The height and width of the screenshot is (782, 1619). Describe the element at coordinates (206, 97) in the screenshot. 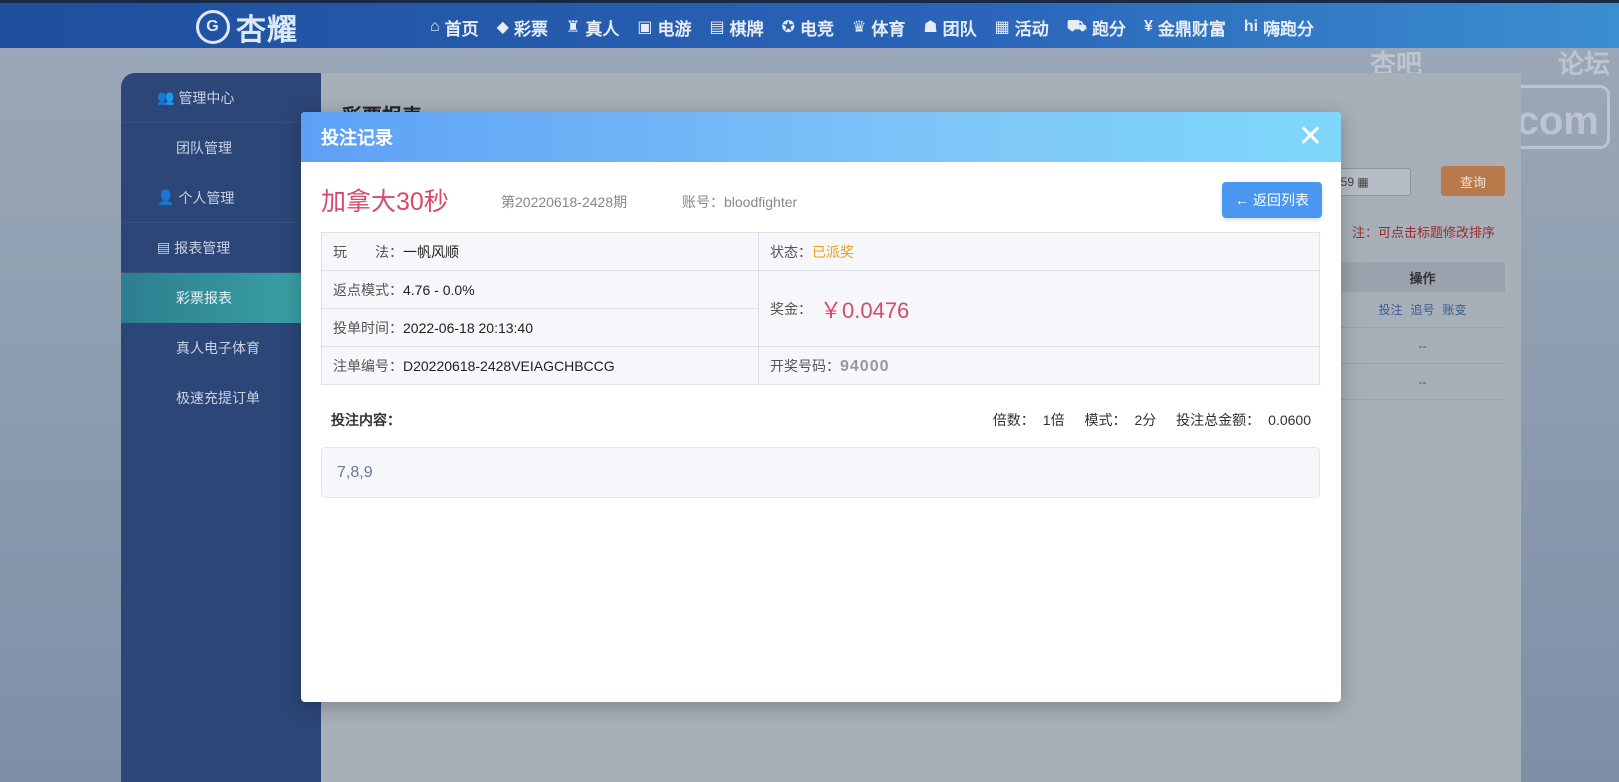

I see `sidebar-group-label: 管理中心` at that location.